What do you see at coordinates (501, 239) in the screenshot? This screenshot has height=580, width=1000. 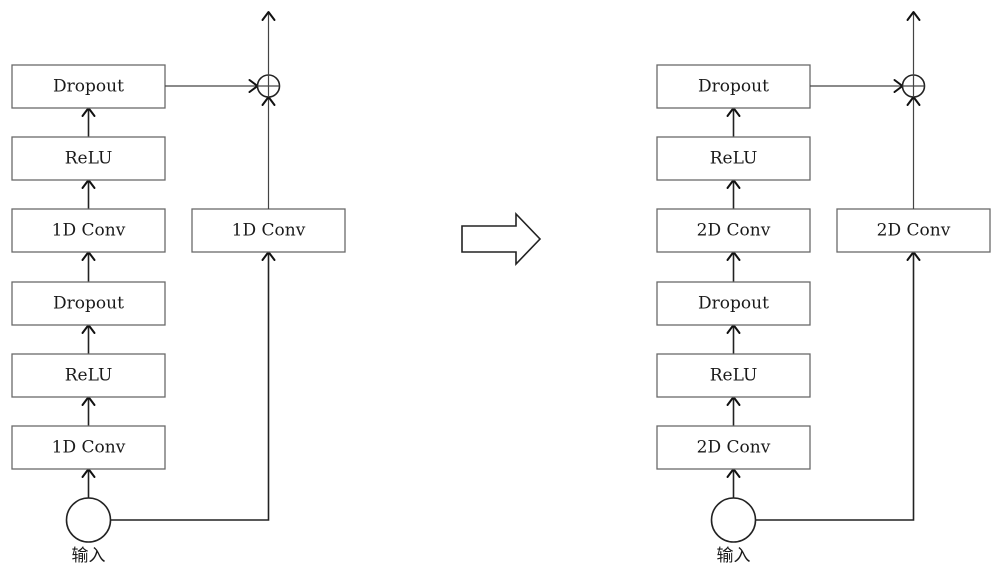 I see `transition-arrow-icon` at bounding box center [501, 239].